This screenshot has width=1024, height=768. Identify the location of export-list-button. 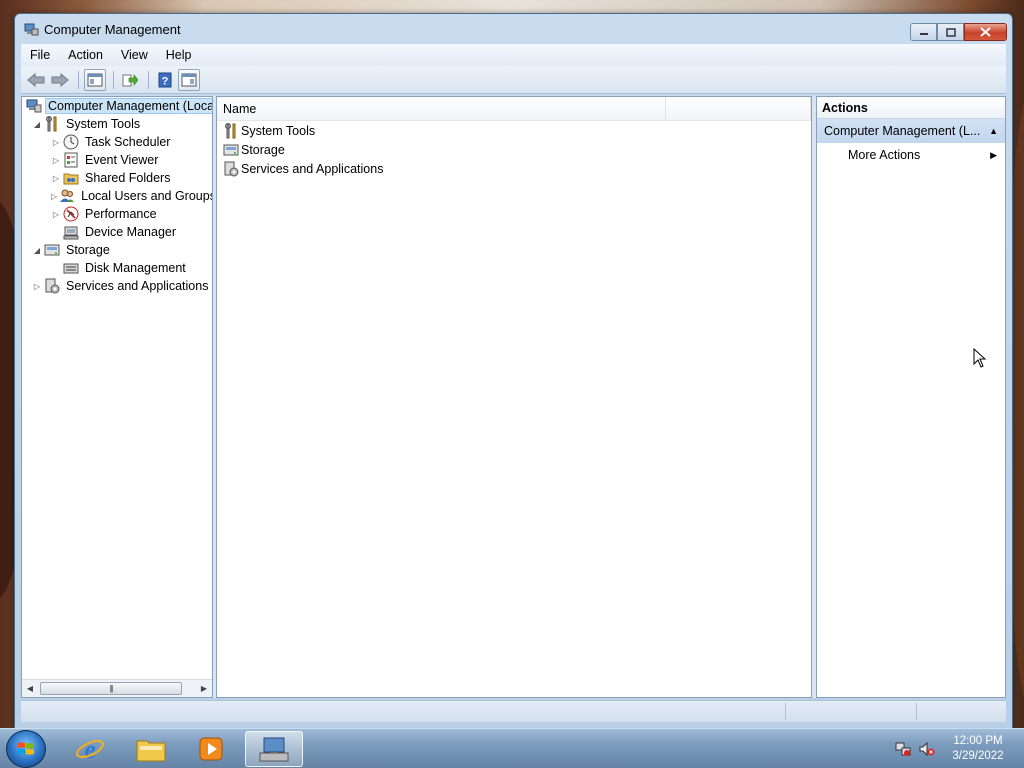
(130, 80).